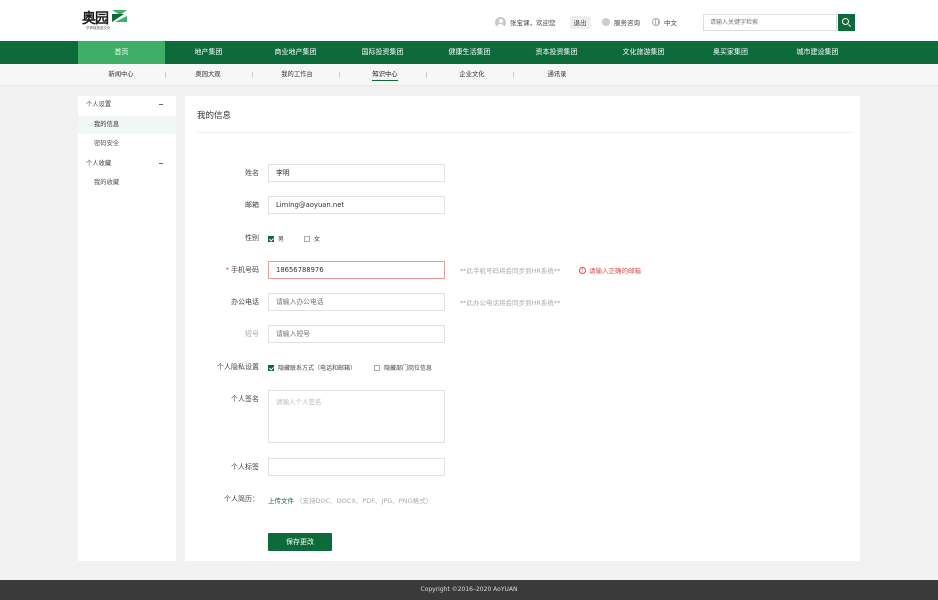  Describe the element at coordinates (242, 270) in the screenshot. I see `phone-label: * 手机号码` at that location.